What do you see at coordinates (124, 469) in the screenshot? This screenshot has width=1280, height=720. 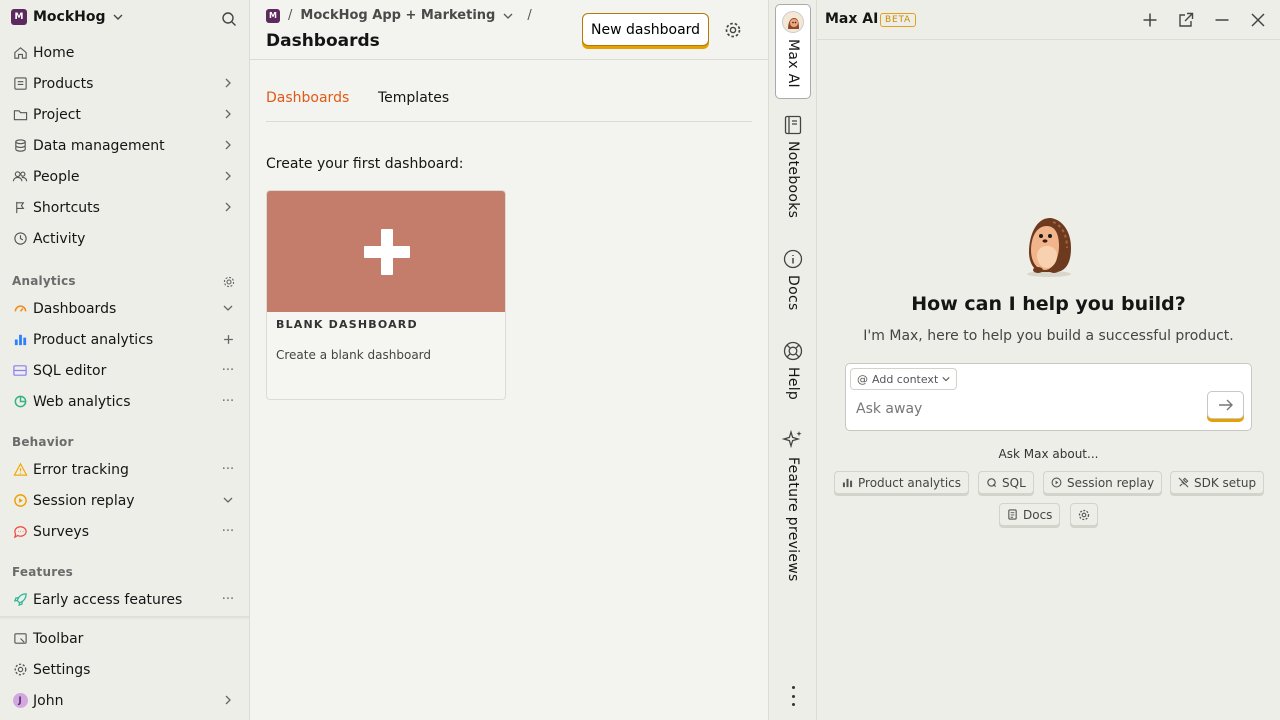 I see `sidebar-item-error-tracking: Error tracking ···` at bounding box center [124, 469].